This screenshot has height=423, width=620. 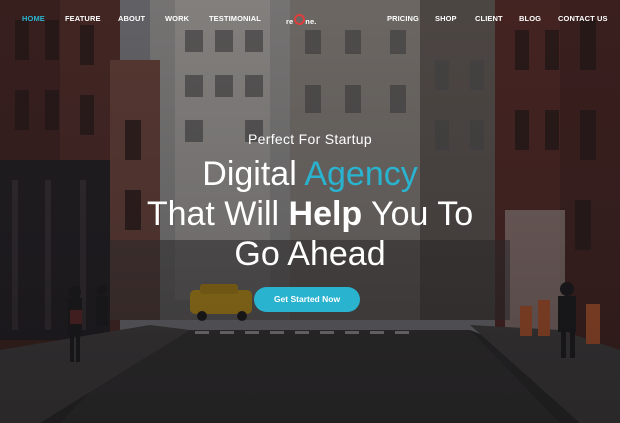 I want to click on headline-line-1: Digital Agency, so click(x=309, y=174).